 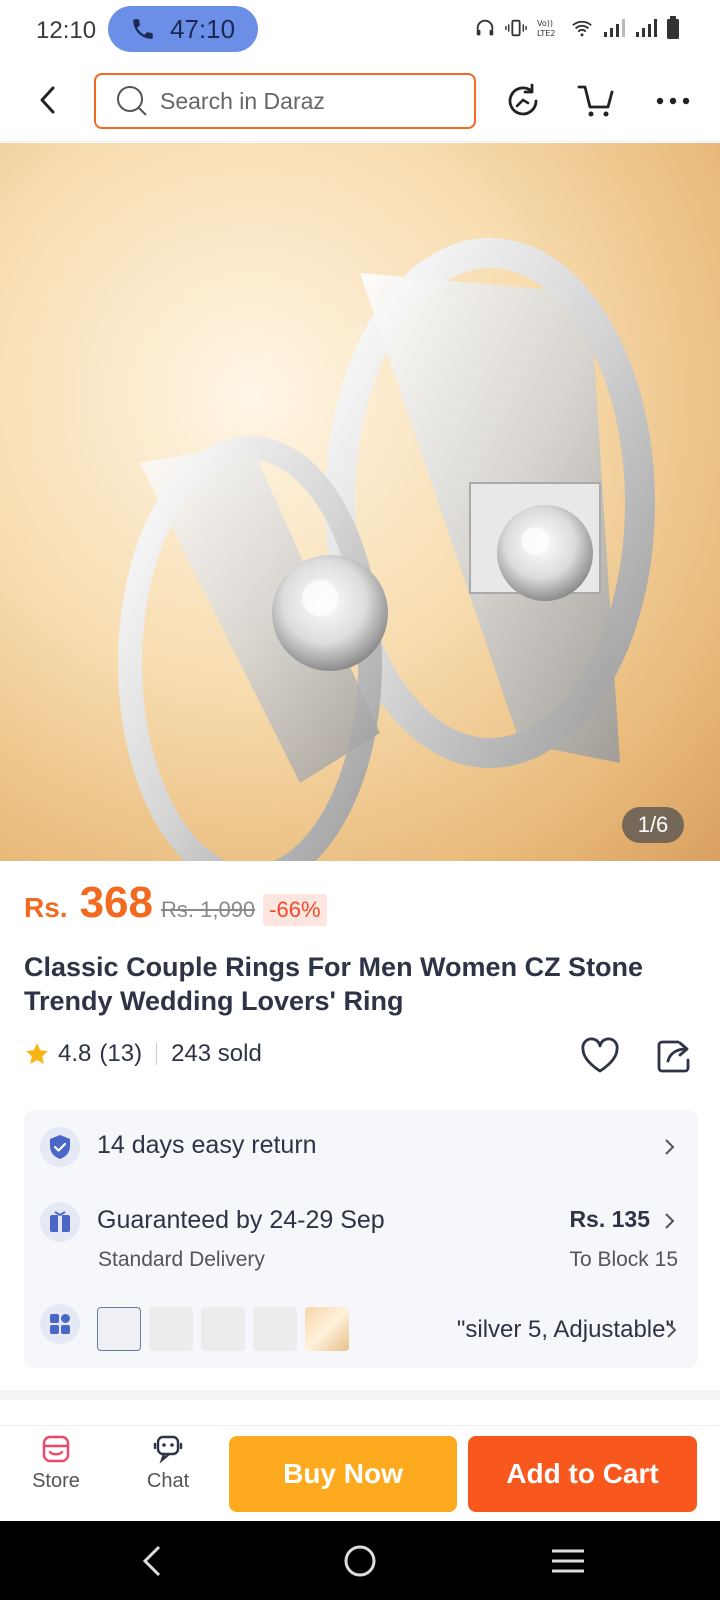 I want to click on nav-home-icon, so click(x=360, y=1561).